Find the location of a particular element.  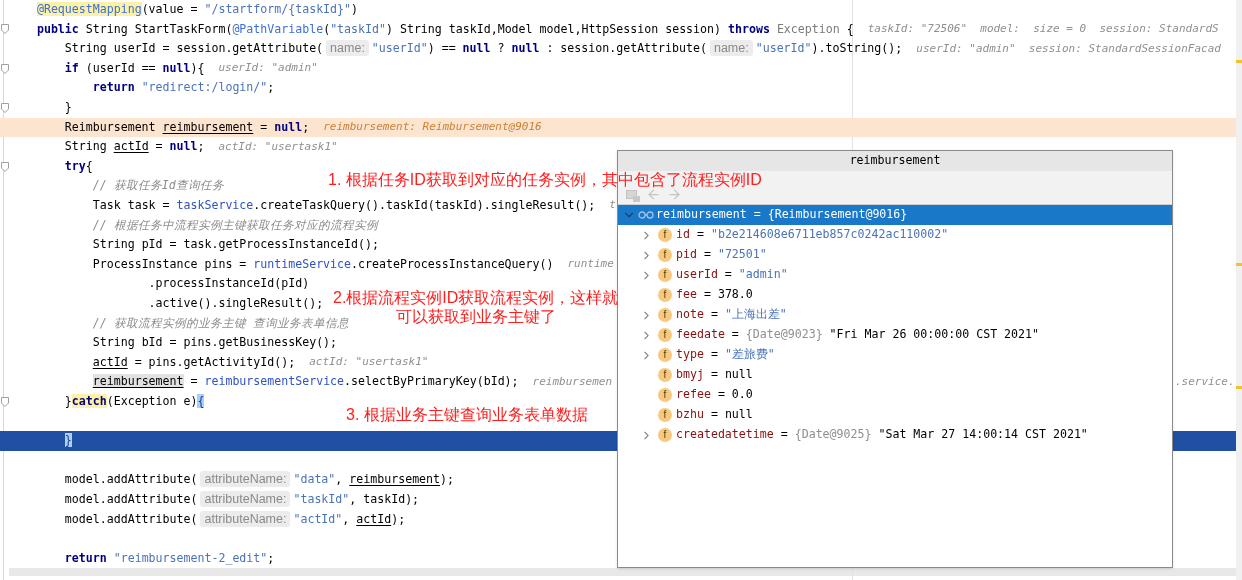

annotation-text: 2.根据流程实例ID获取流程实例，这样就 is located at coordinates (476, 297).